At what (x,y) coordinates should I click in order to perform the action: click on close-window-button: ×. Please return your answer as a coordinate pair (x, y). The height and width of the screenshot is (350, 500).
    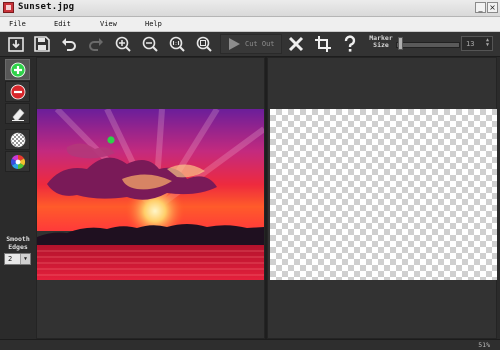
    Looking at the image, I should click on (492, 7).